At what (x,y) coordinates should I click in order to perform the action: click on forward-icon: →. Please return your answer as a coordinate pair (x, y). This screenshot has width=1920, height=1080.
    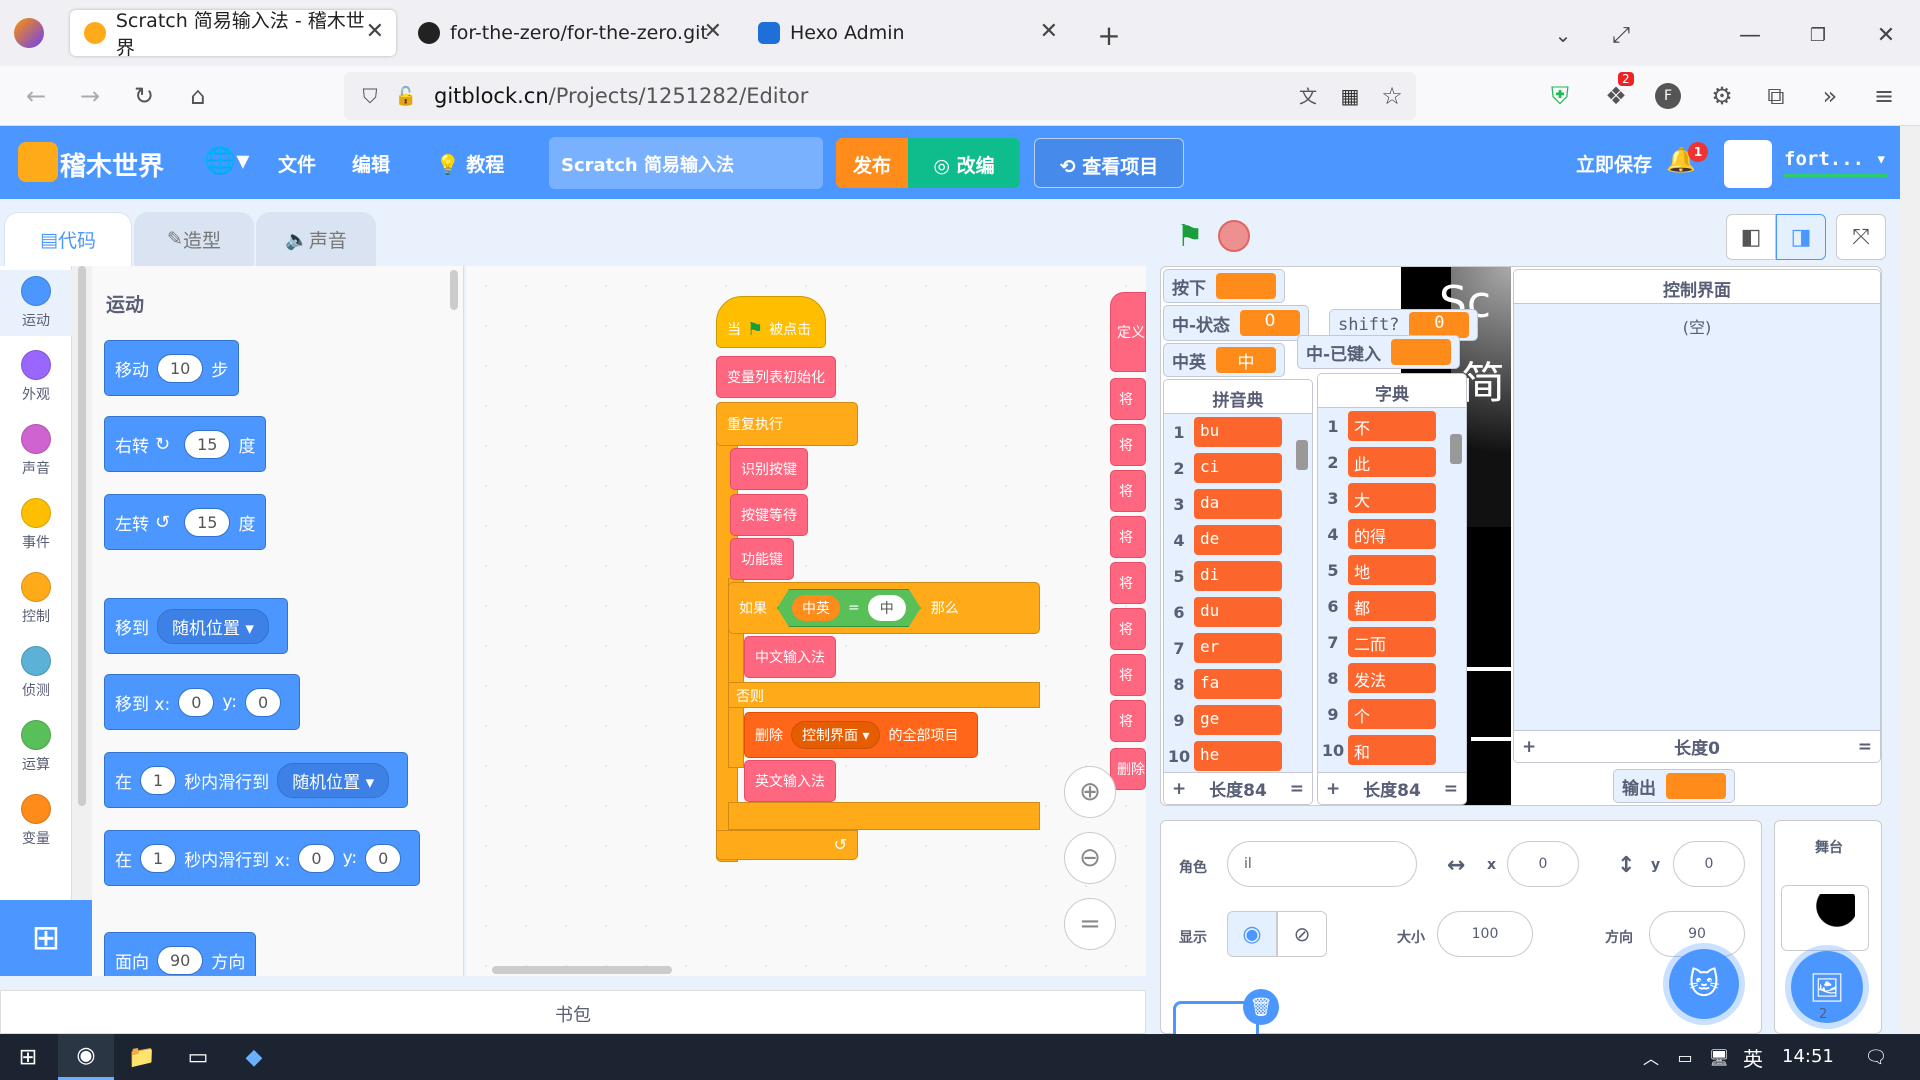
    Looking at the image, I should click on (90, 96).